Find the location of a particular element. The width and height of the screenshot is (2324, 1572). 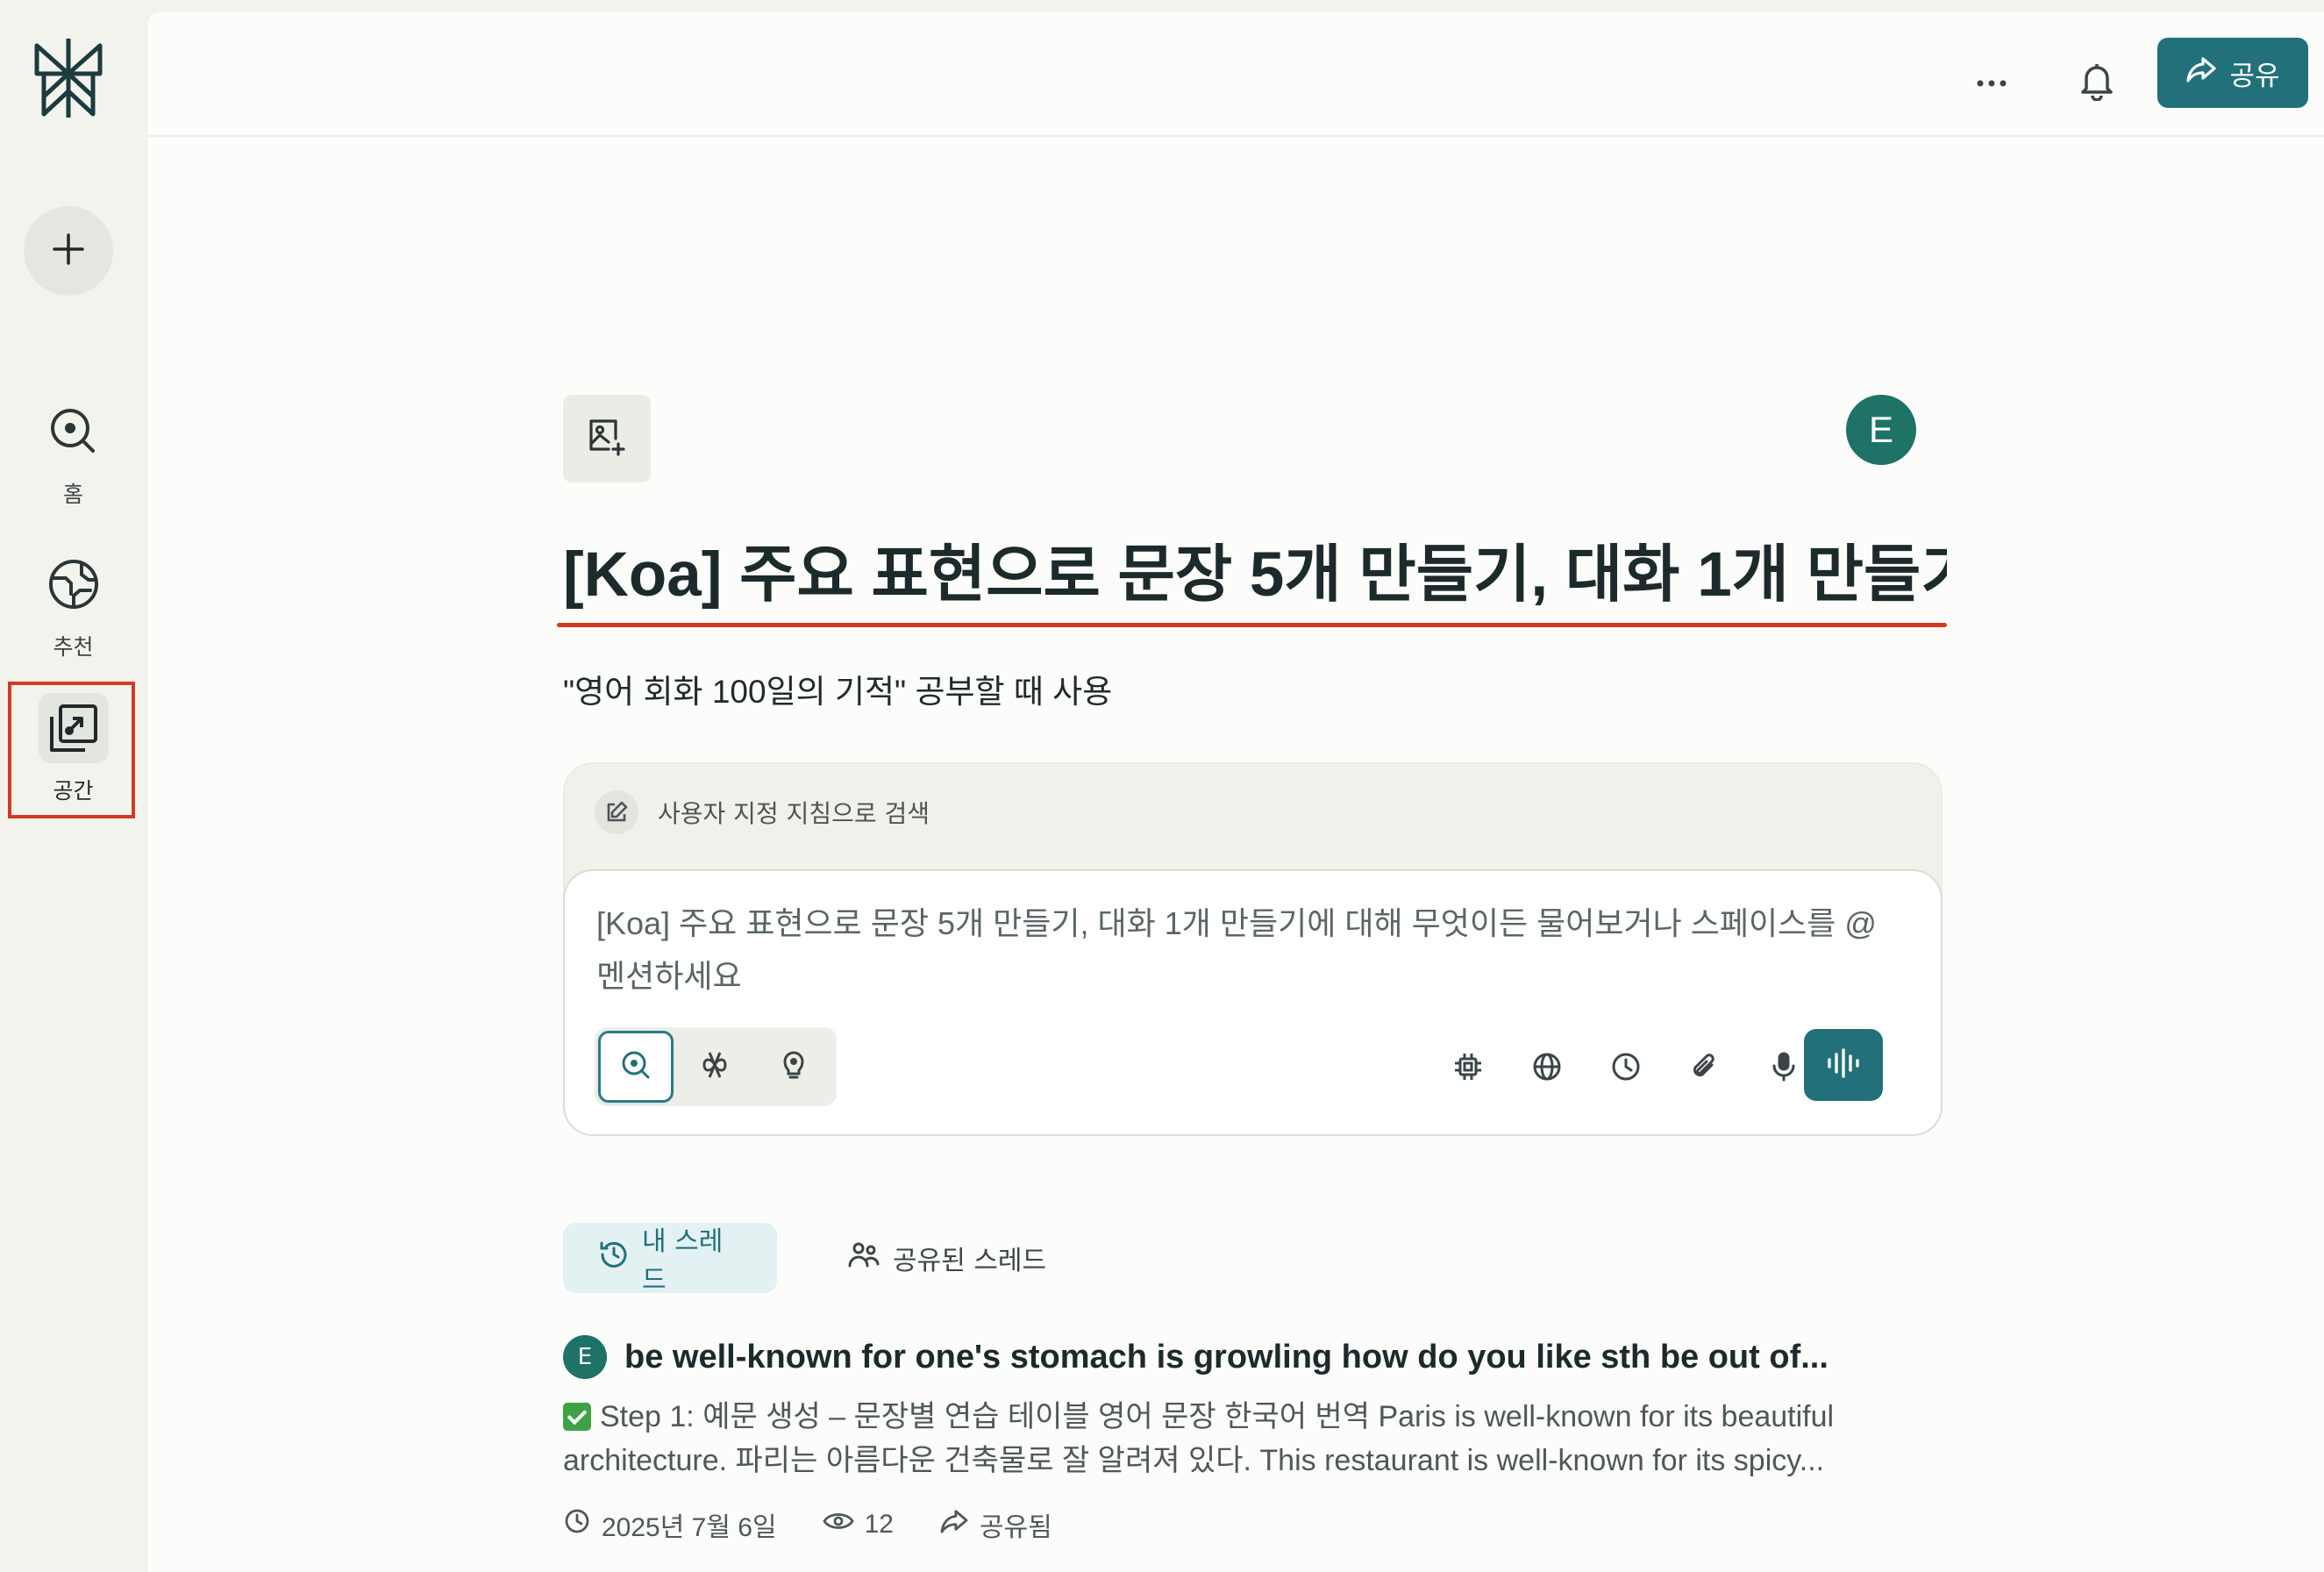

thread-shared-status: 공유됨 is located at coordinates (995, 1525).